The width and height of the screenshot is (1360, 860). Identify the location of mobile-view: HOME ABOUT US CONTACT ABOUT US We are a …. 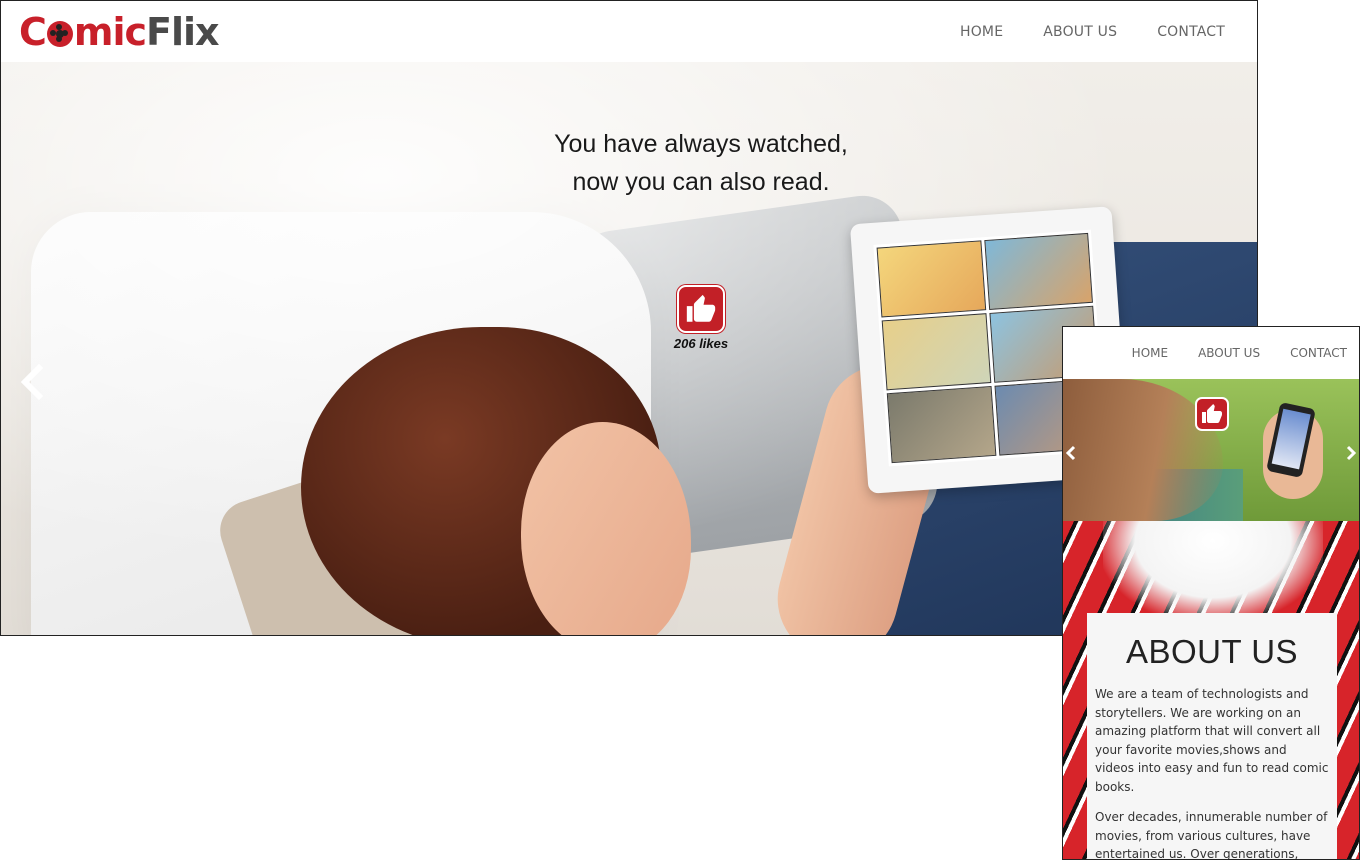
(1211, 593).